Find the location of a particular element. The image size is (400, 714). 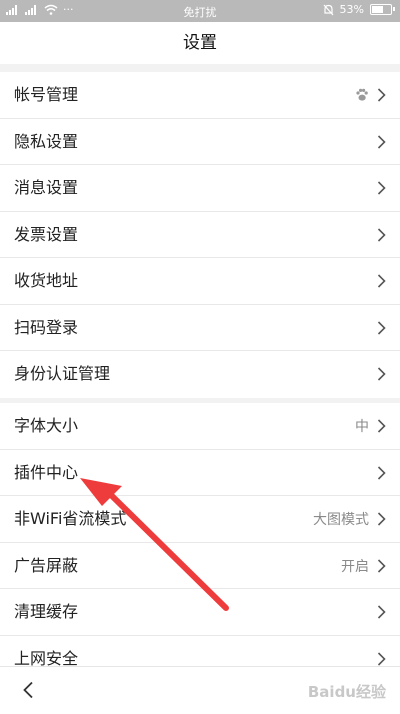

bottom-nav-bar: Baidu经验 is located at coordinates (200, 690).